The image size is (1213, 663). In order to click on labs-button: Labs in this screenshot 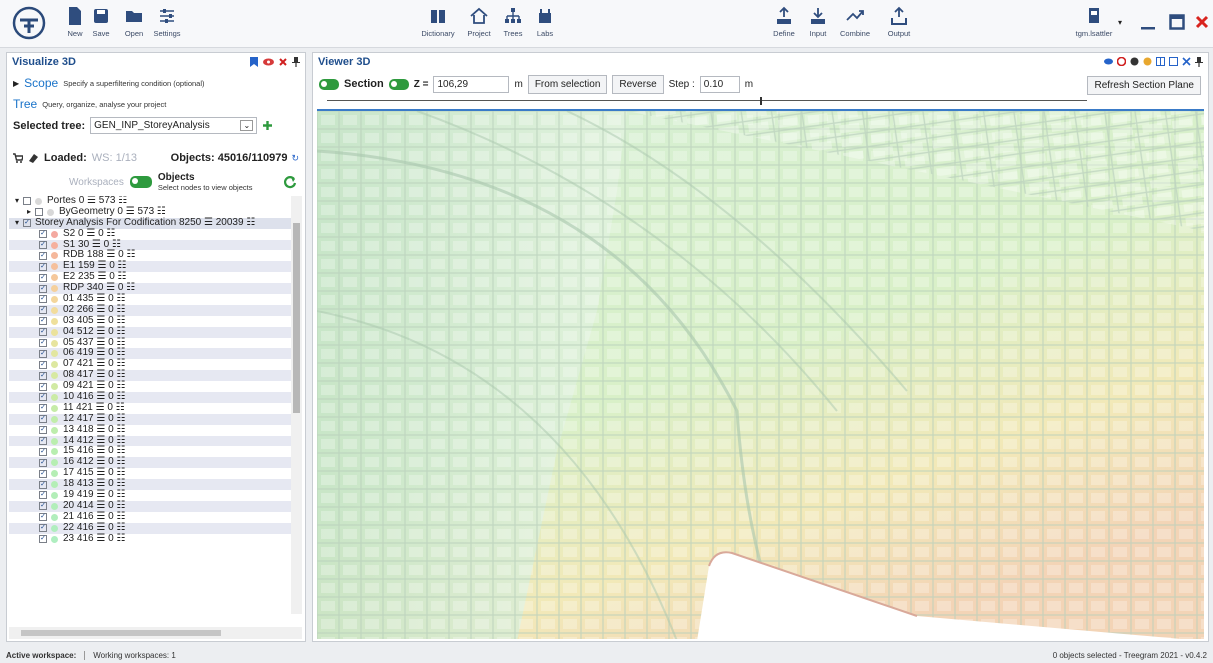, I will do `click(545, 22)`.